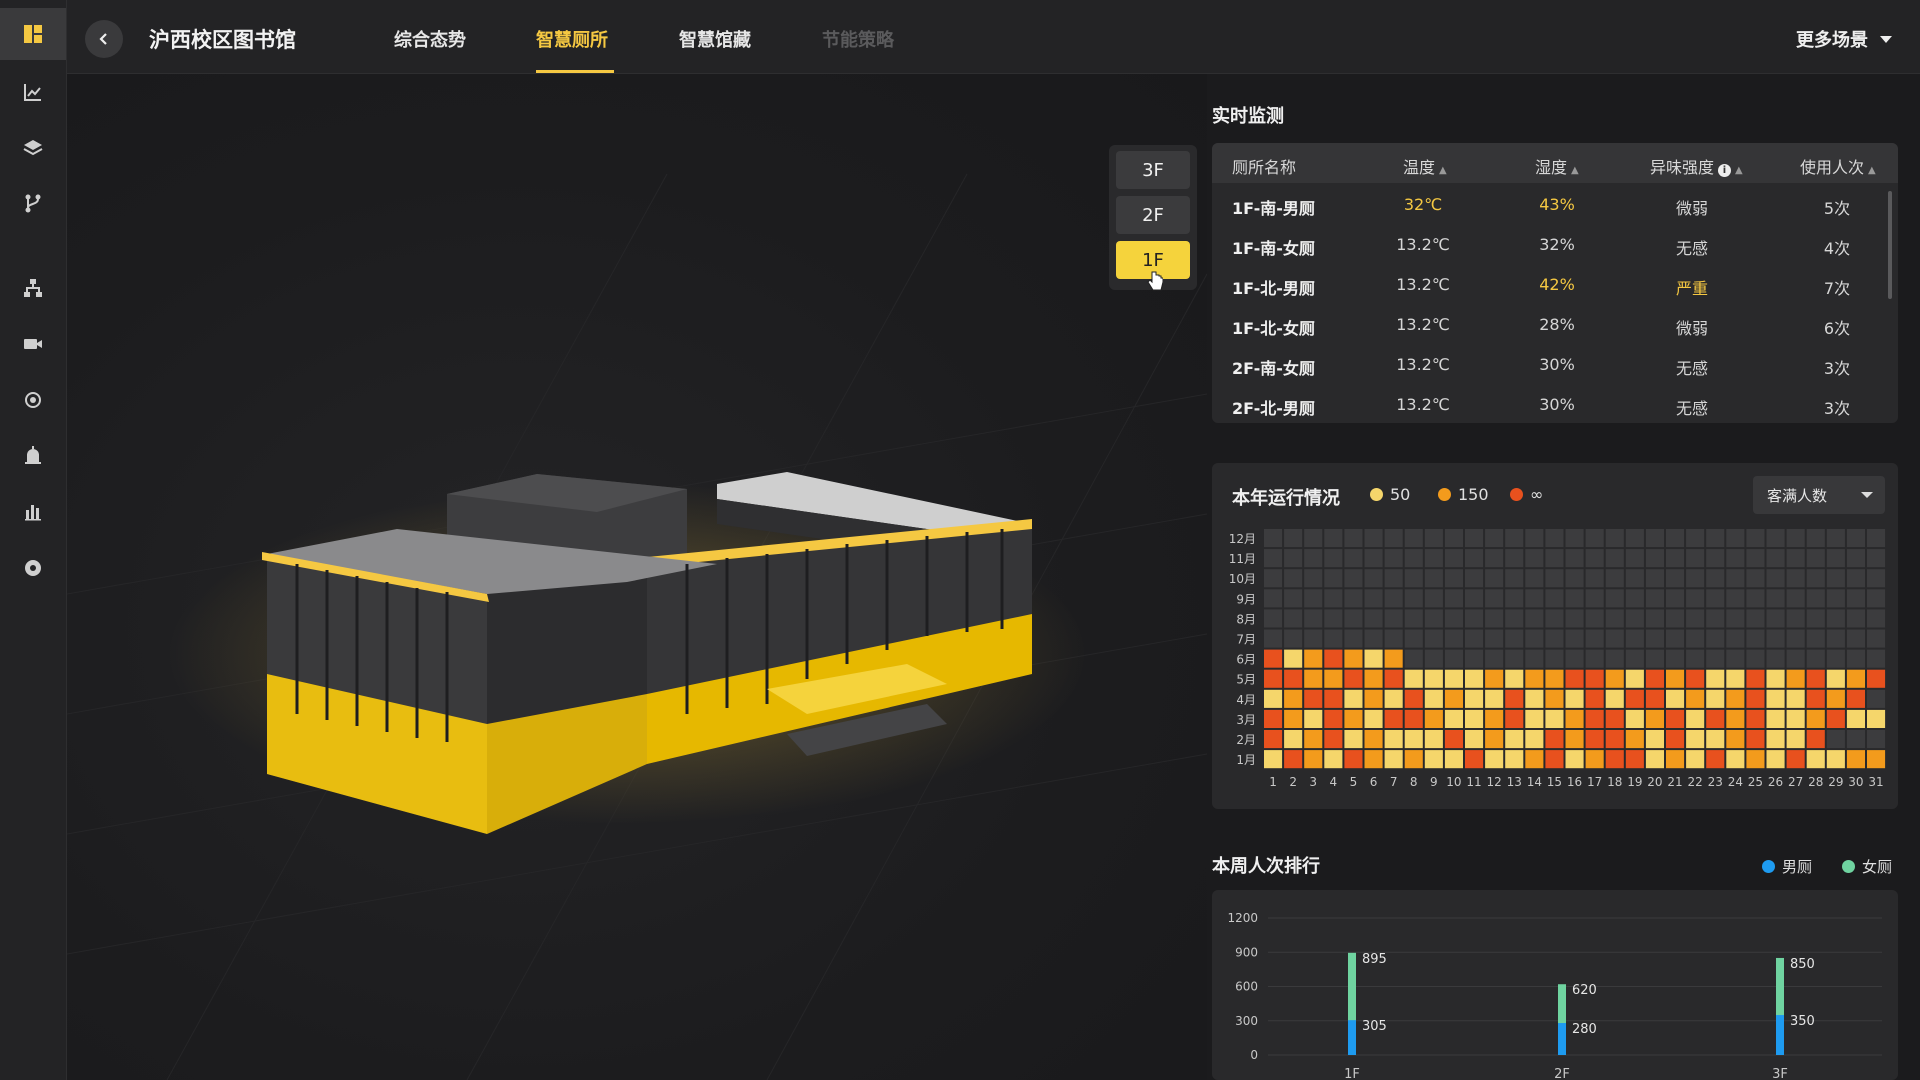 The image size is (1920, 1080). I want to click on bar-male, so click(1780, 1035).